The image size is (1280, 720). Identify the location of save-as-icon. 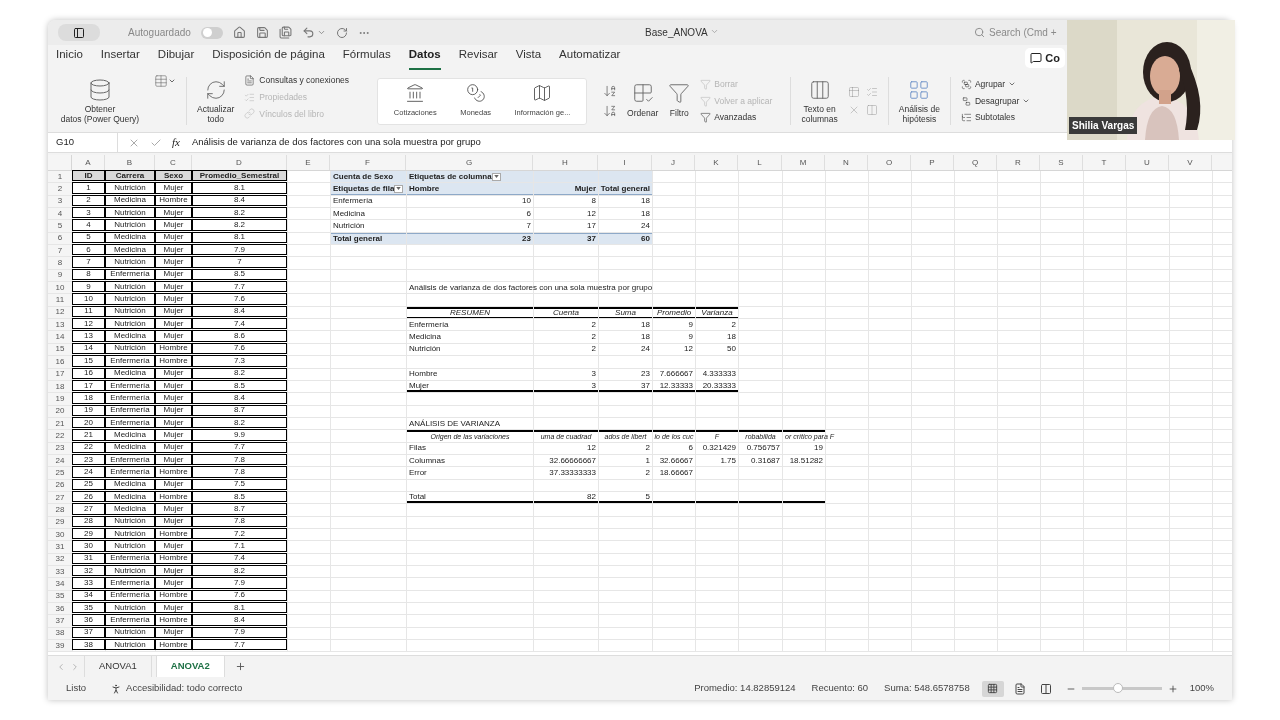
(285, 32).